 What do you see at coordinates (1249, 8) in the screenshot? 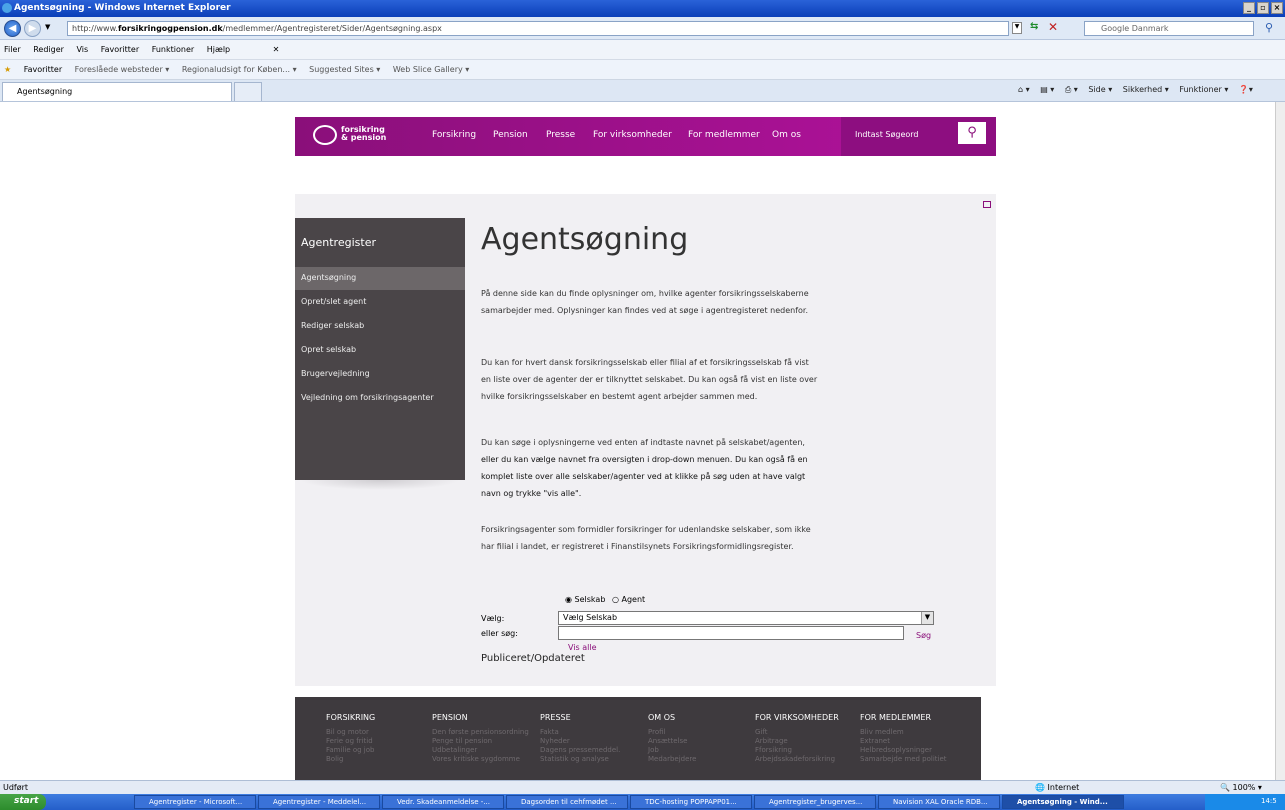
I see `minimize-button: _` at bounding box center [1249, 8].